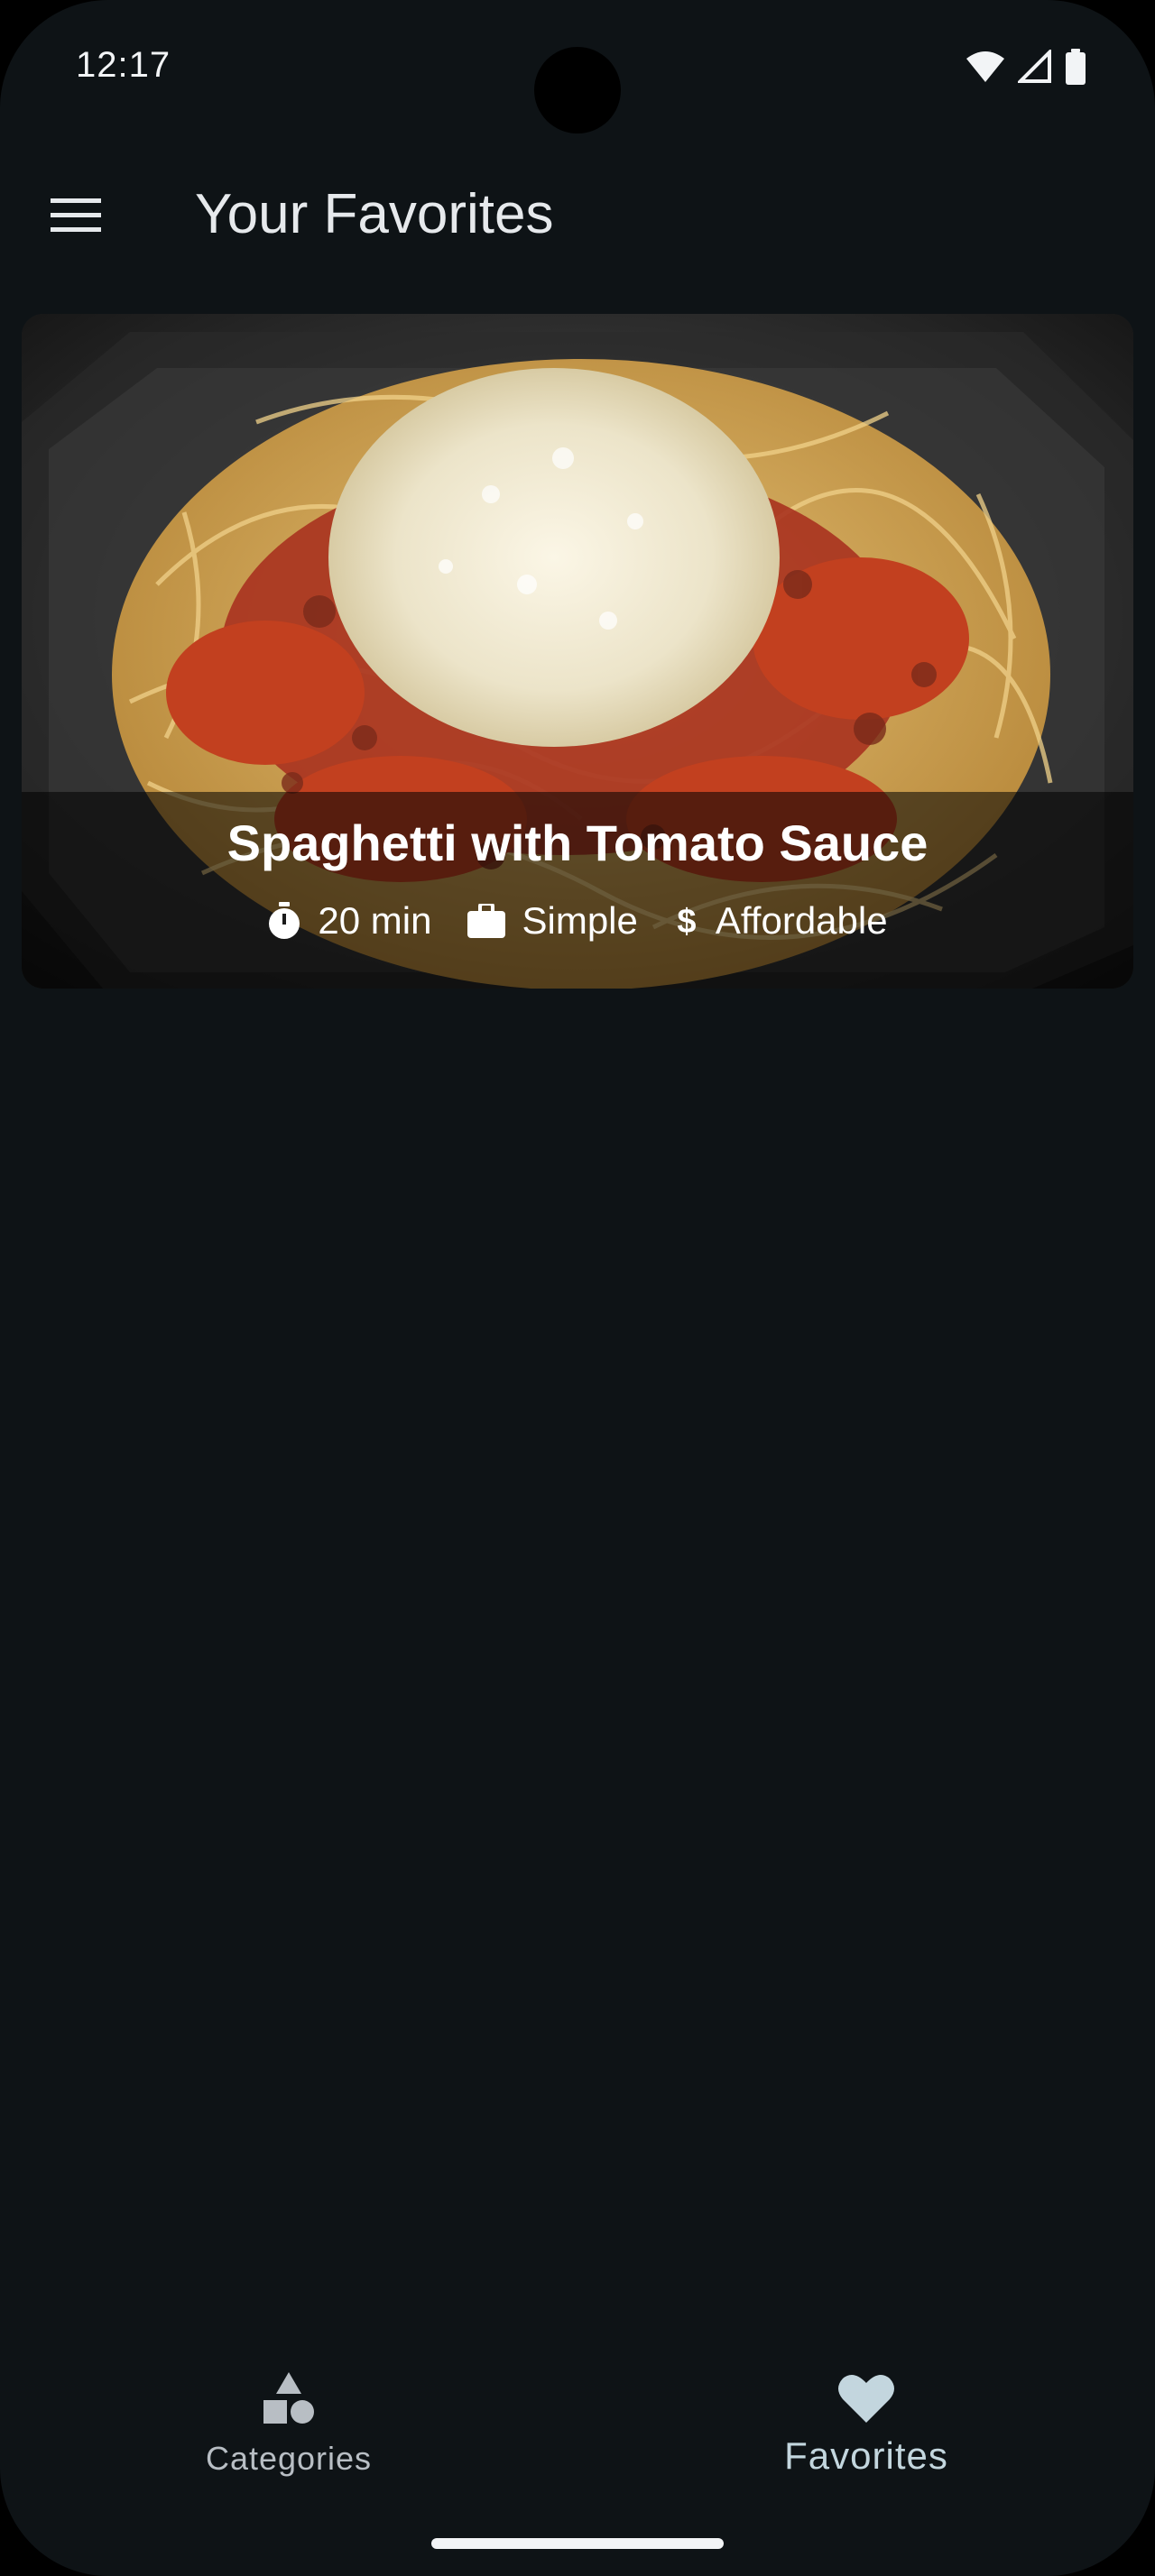 The width and height of the screenshot is (1155, 2576). I want to click on meal-duration-text: 20 min, so click(375, 920).